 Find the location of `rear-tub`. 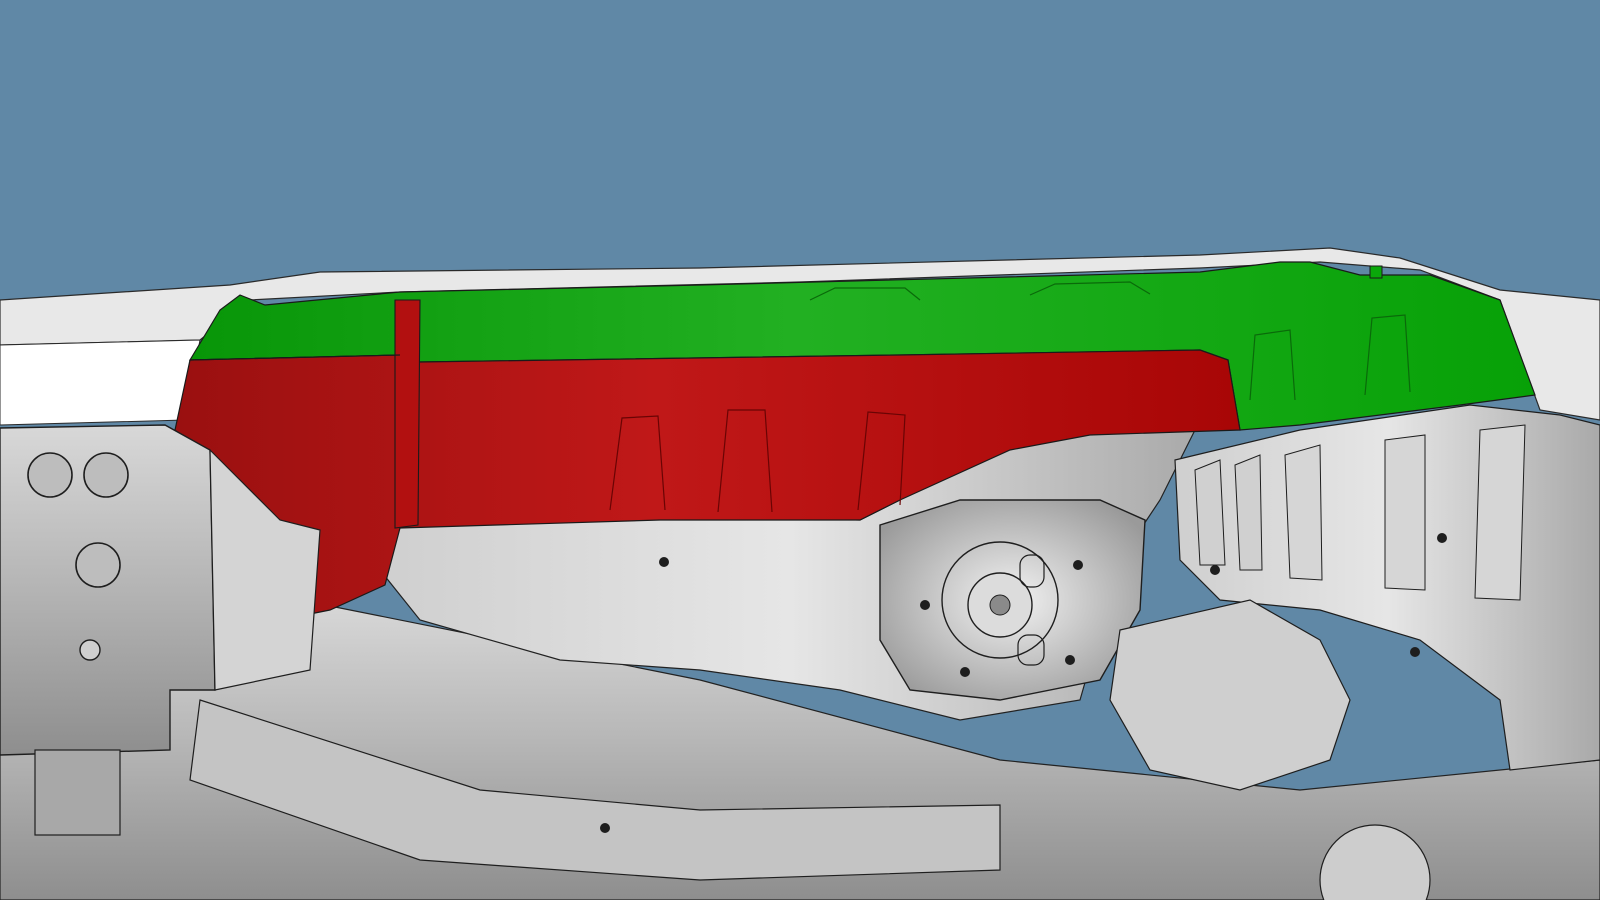

rear-tub is located at coordinates (1230, 695).